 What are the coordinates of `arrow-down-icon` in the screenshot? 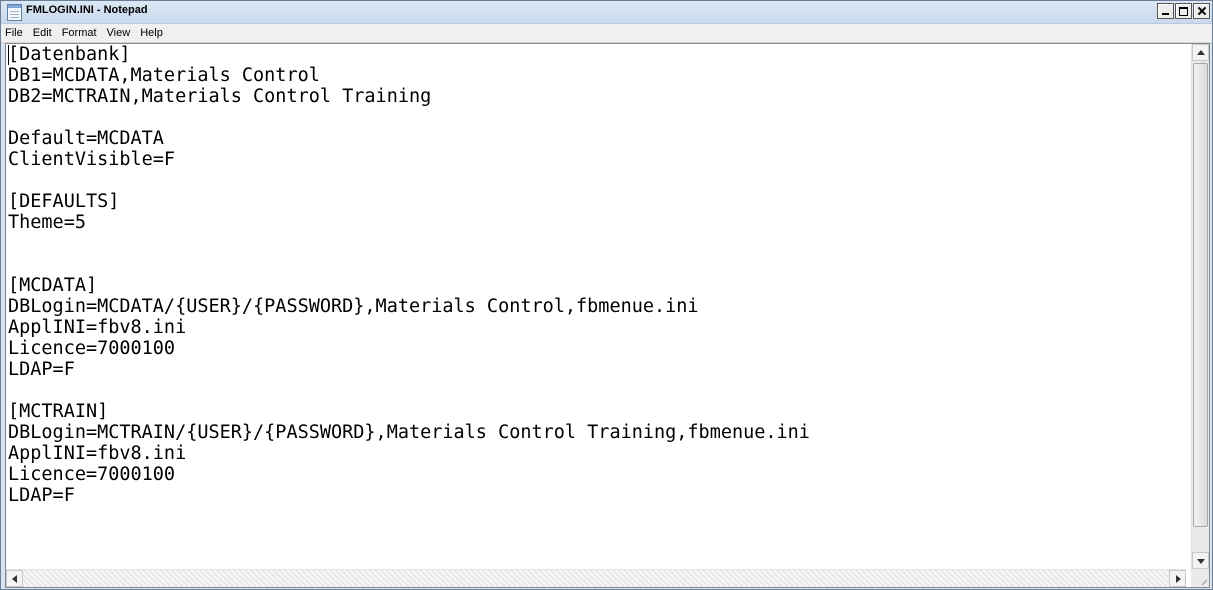 It's located at (1201, 561).